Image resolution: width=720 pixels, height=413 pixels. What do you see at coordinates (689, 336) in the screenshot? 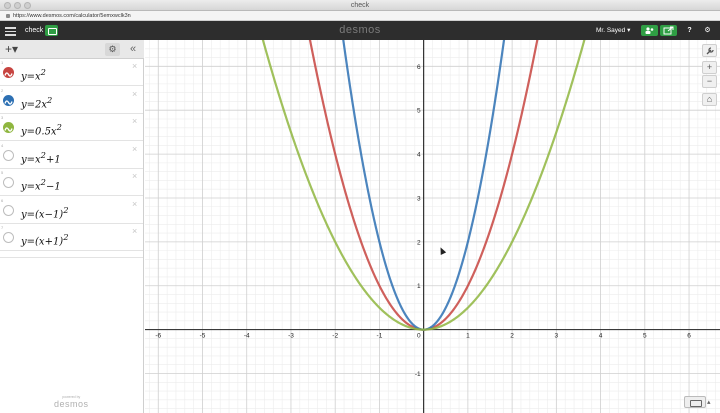
I see `x-tick-label: 6` at bounding box center [689, 336].